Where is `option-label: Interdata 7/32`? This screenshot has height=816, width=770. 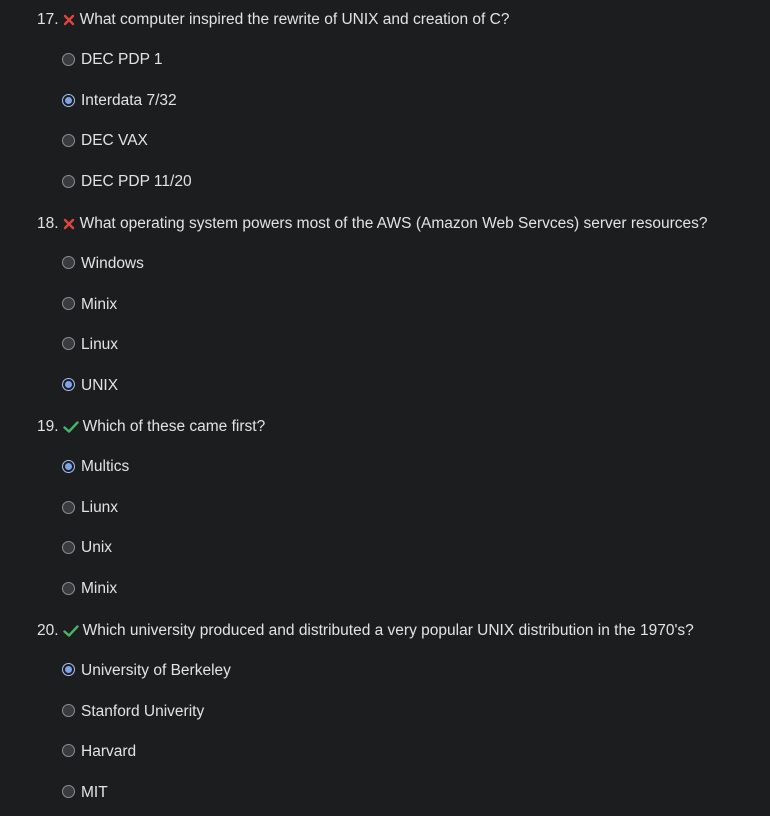
option-label: Interdata 7/32 is located at coordinates (129, 100).